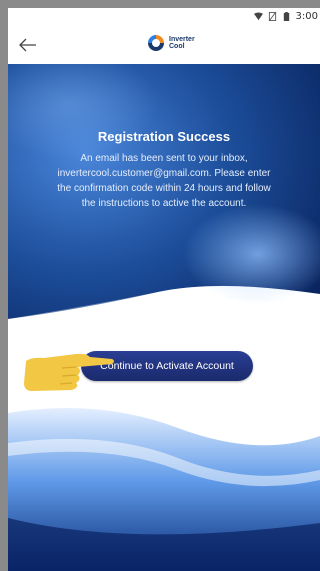 The image size is (320, 571). I want to click on registration-title: Registration Success, so click(164, 136).